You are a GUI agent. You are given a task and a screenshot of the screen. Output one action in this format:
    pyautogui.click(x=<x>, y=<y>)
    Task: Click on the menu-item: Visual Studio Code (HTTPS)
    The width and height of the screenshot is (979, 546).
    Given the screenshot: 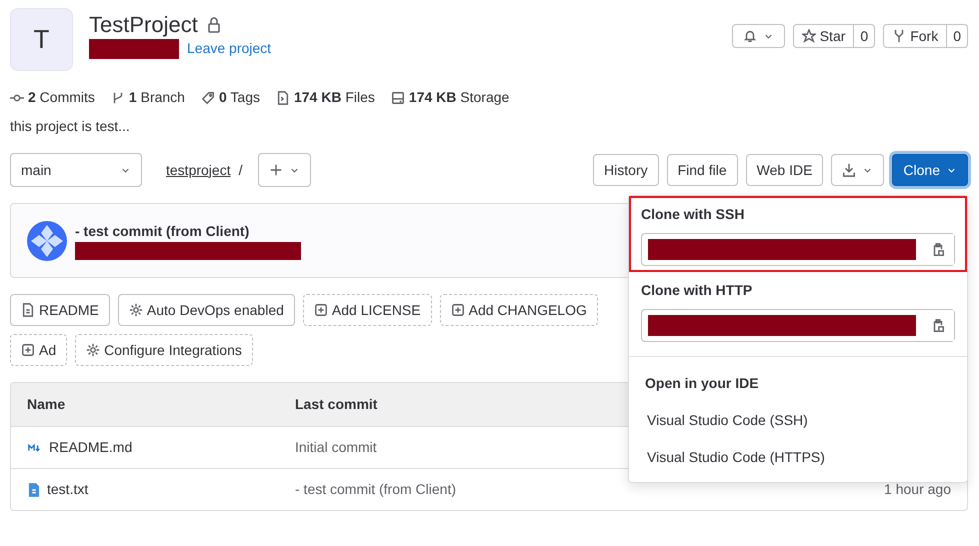 What is the action you would take?
    pyautogui.click(x=798, y=457)
    